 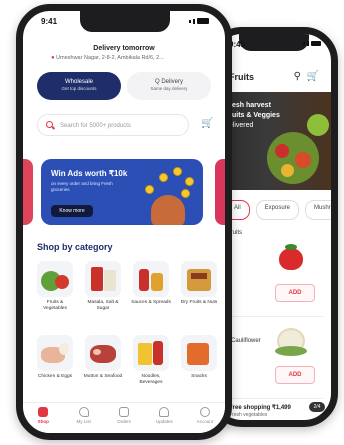 What do you see at coordinates (199, 376) in the screenshot?
I see `category-label: Snacks` at bounding box center [199, 376].